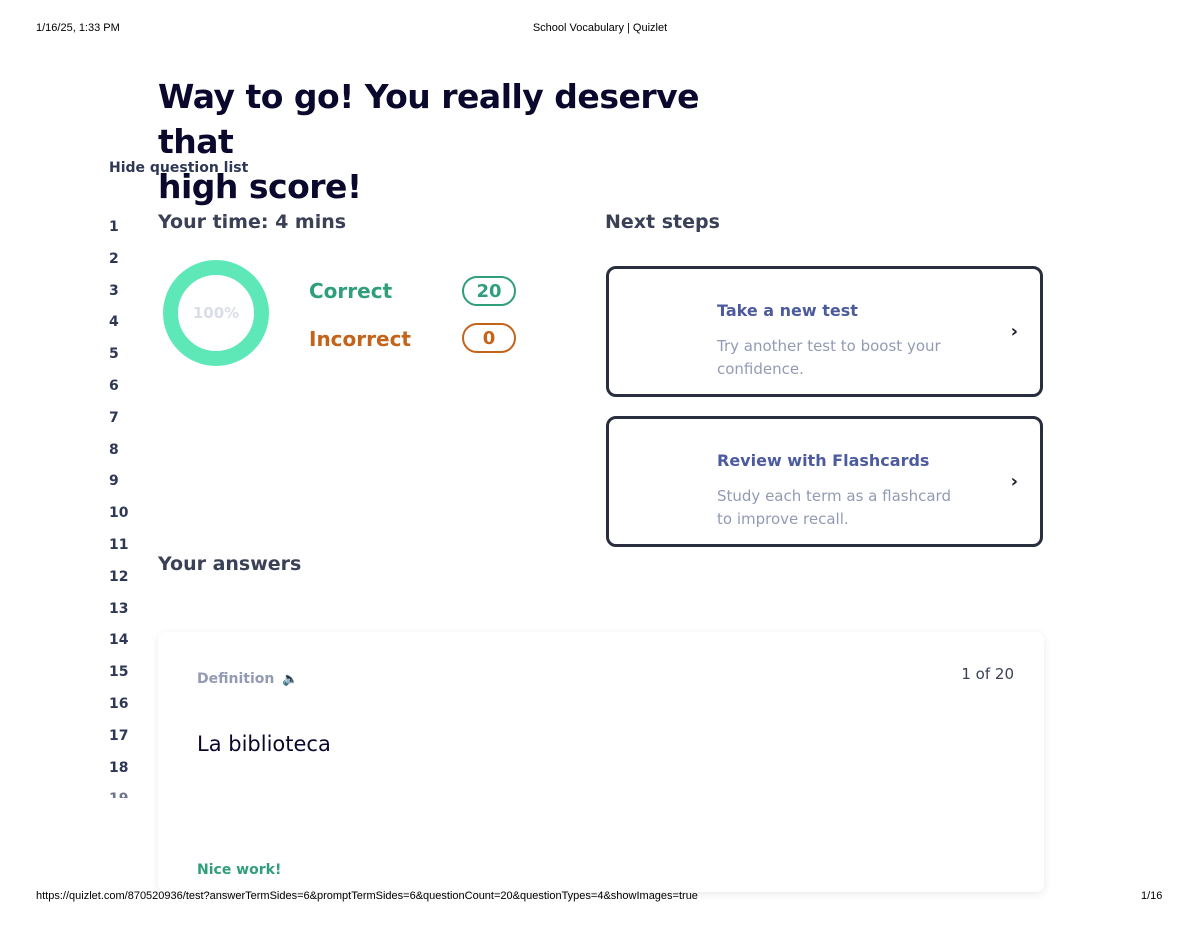 The image size is (1200, 927). Describe the element at coordinates (1152, 896) in the screenshot. I see `print-page-number: 1/16` at that location.